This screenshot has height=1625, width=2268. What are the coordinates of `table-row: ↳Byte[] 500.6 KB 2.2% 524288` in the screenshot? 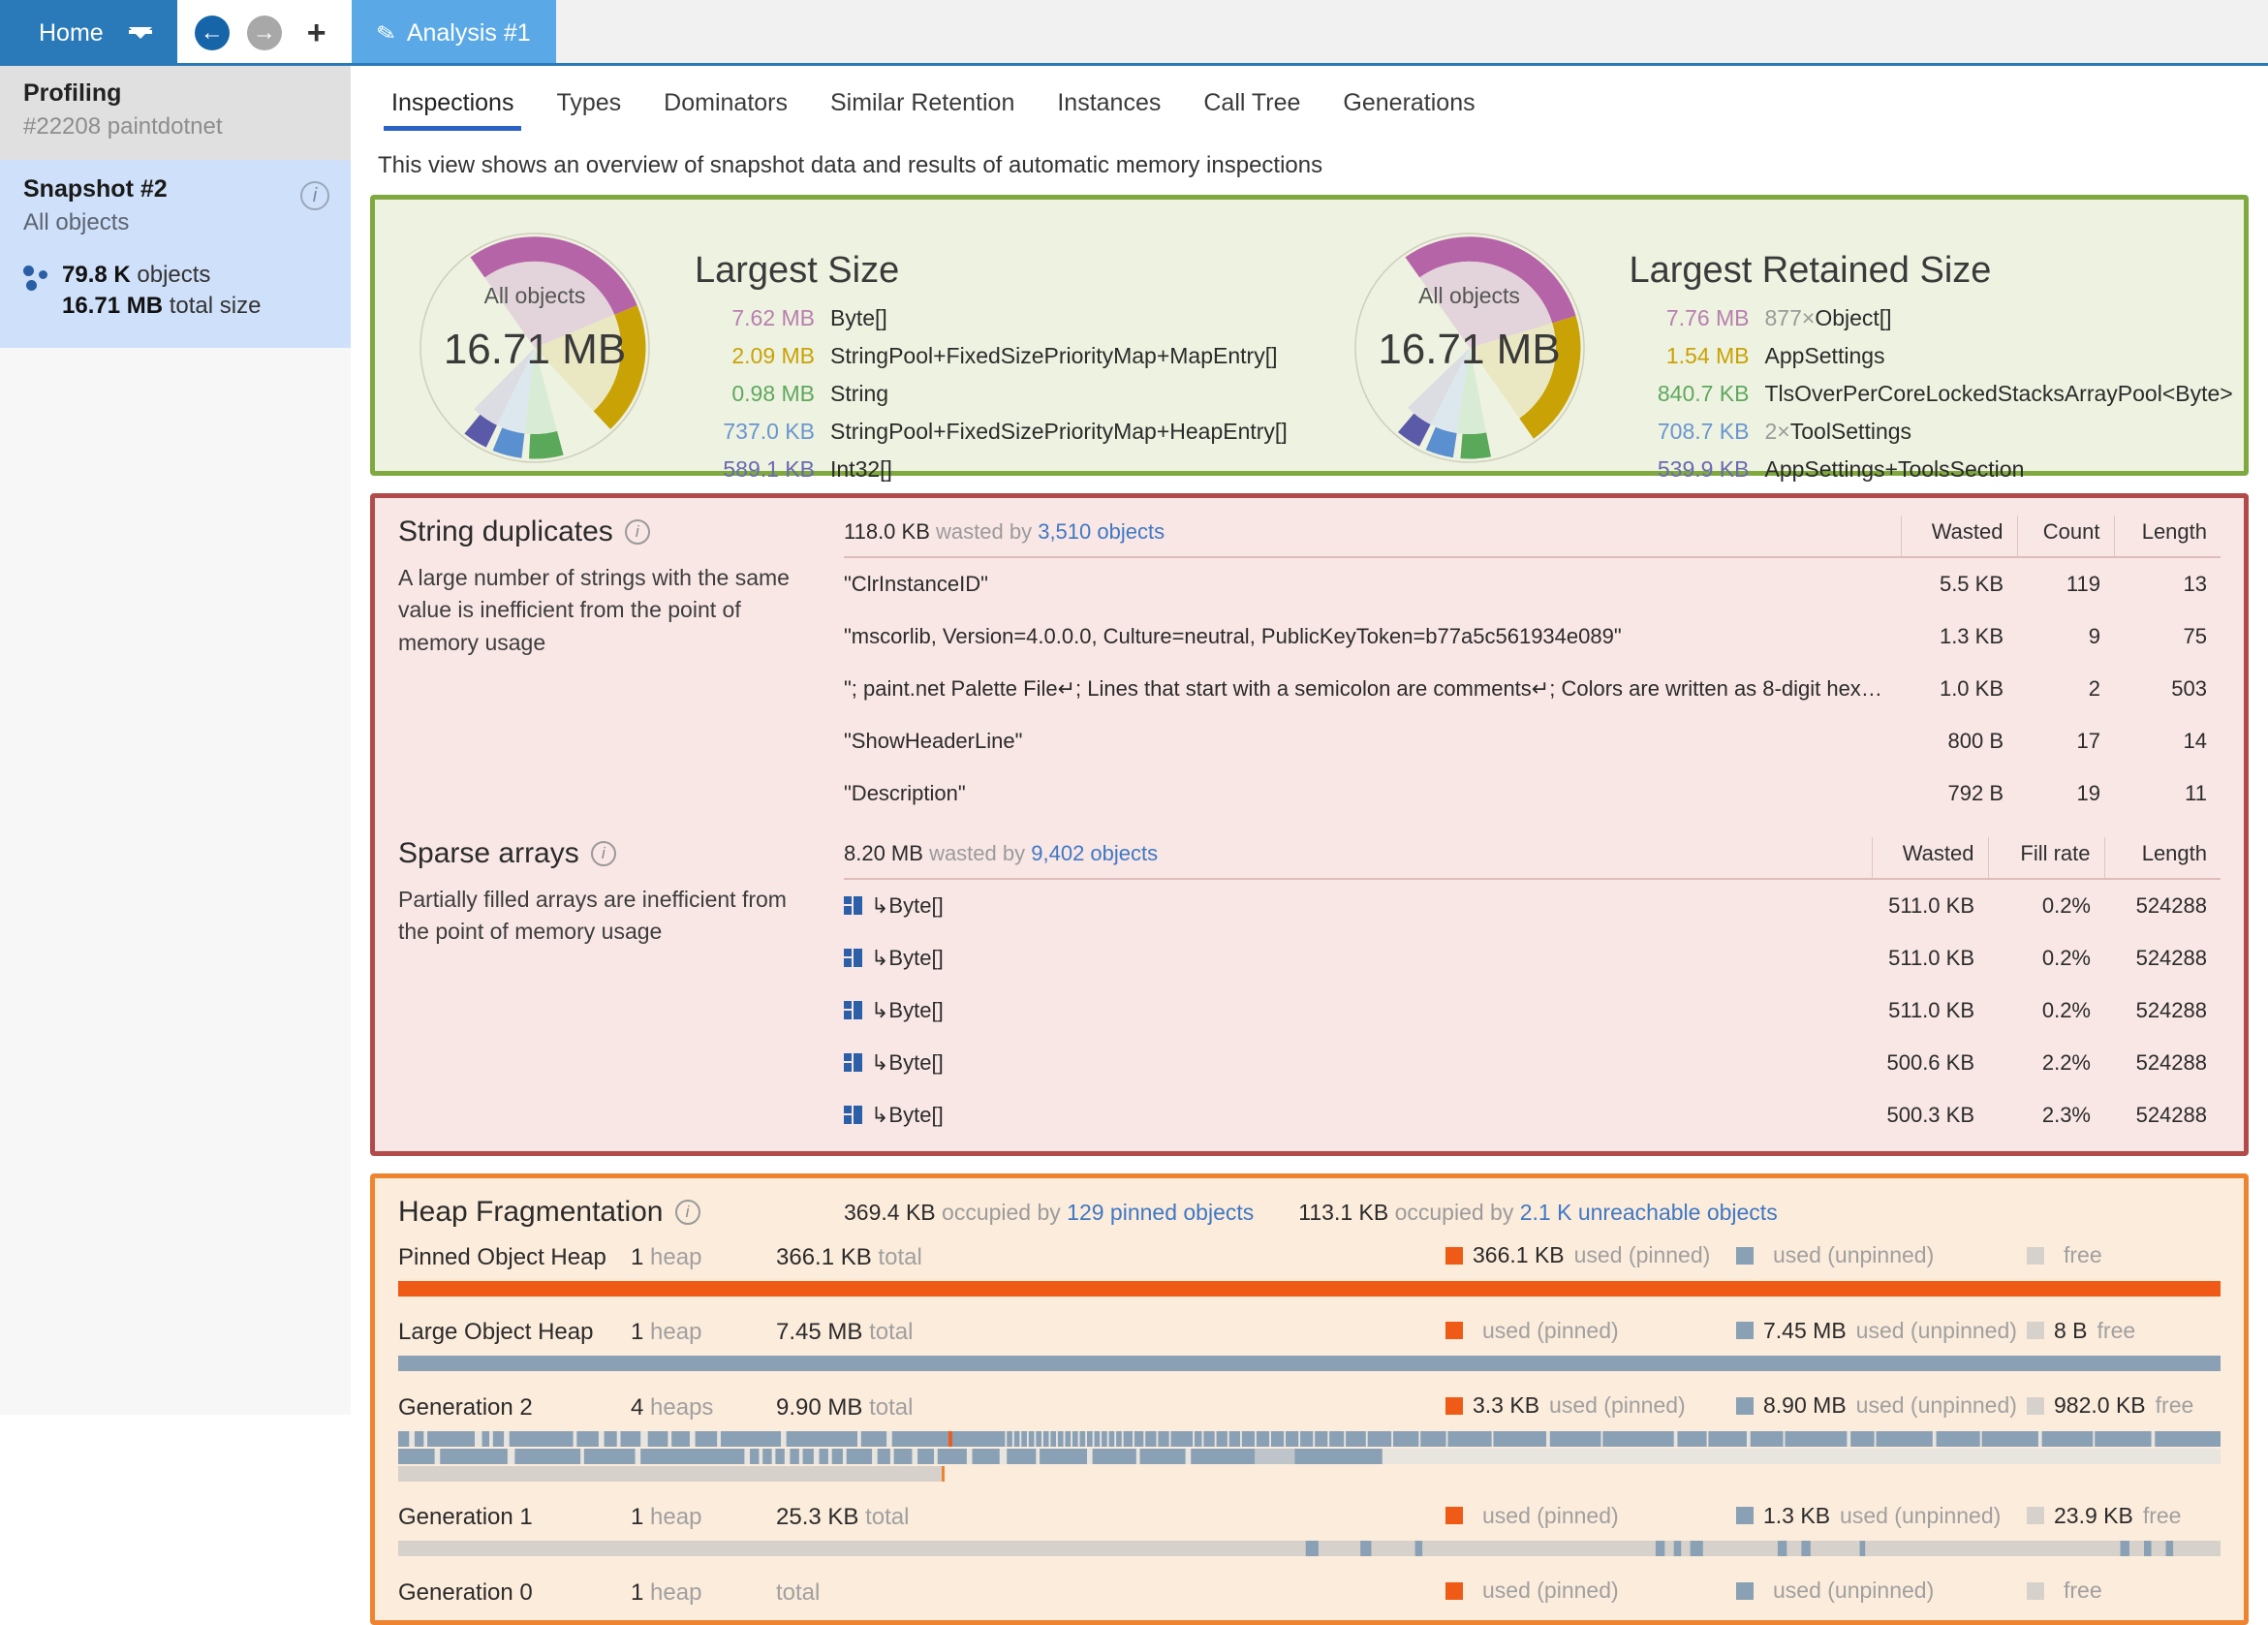 It's located at (1532, 1063).